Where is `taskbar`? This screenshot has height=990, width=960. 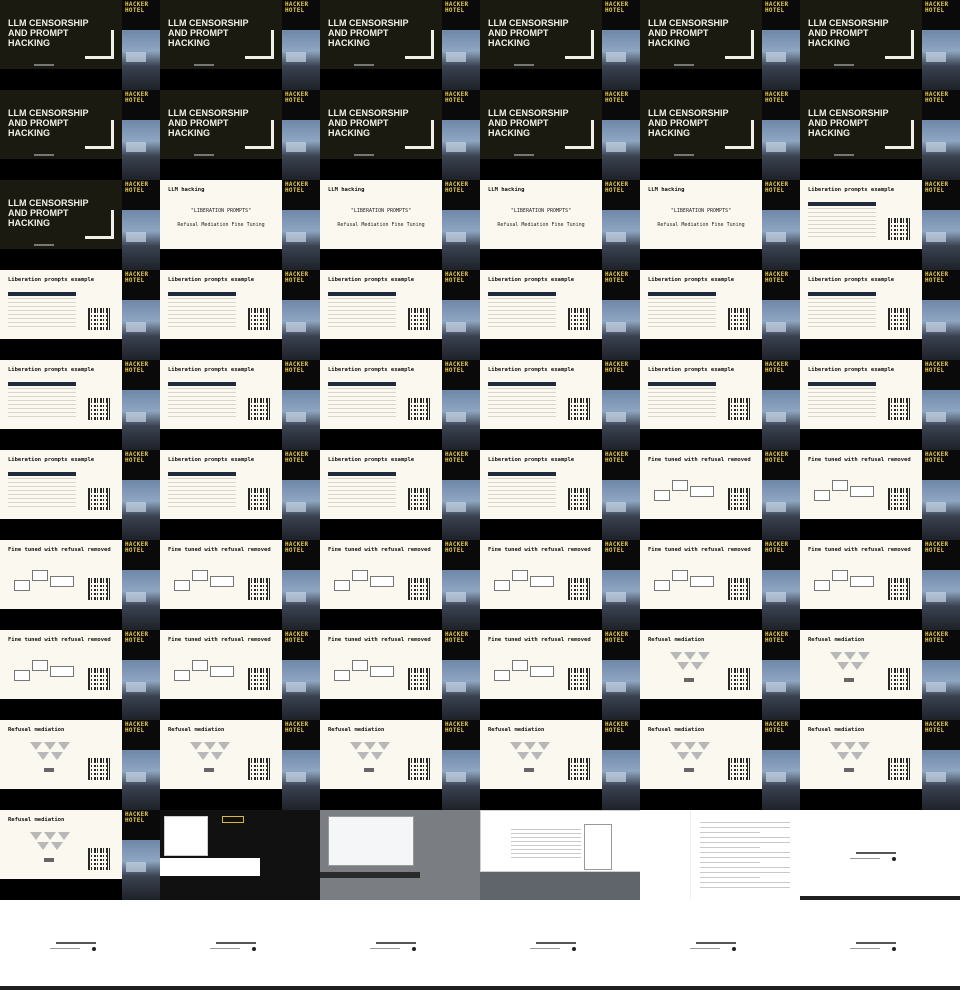 taskbar is located at coordinates (720, 988).